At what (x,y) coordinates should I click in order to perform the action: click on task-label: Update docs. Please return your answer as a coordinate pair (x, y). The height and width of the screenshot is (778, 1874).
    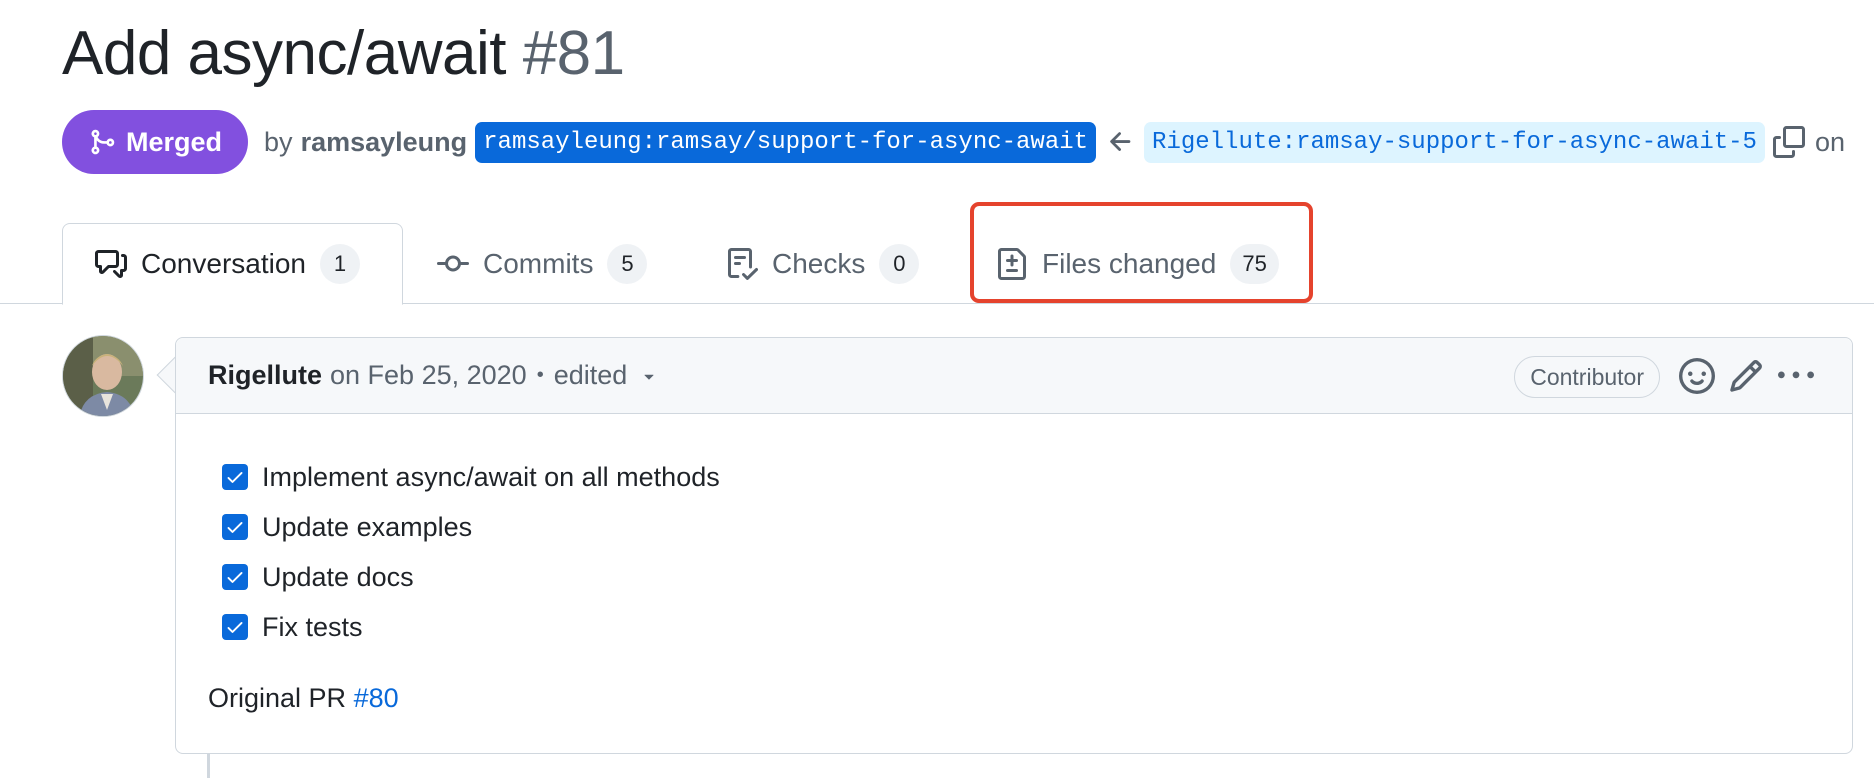
    Looking at the image, I should click on (338, 576).